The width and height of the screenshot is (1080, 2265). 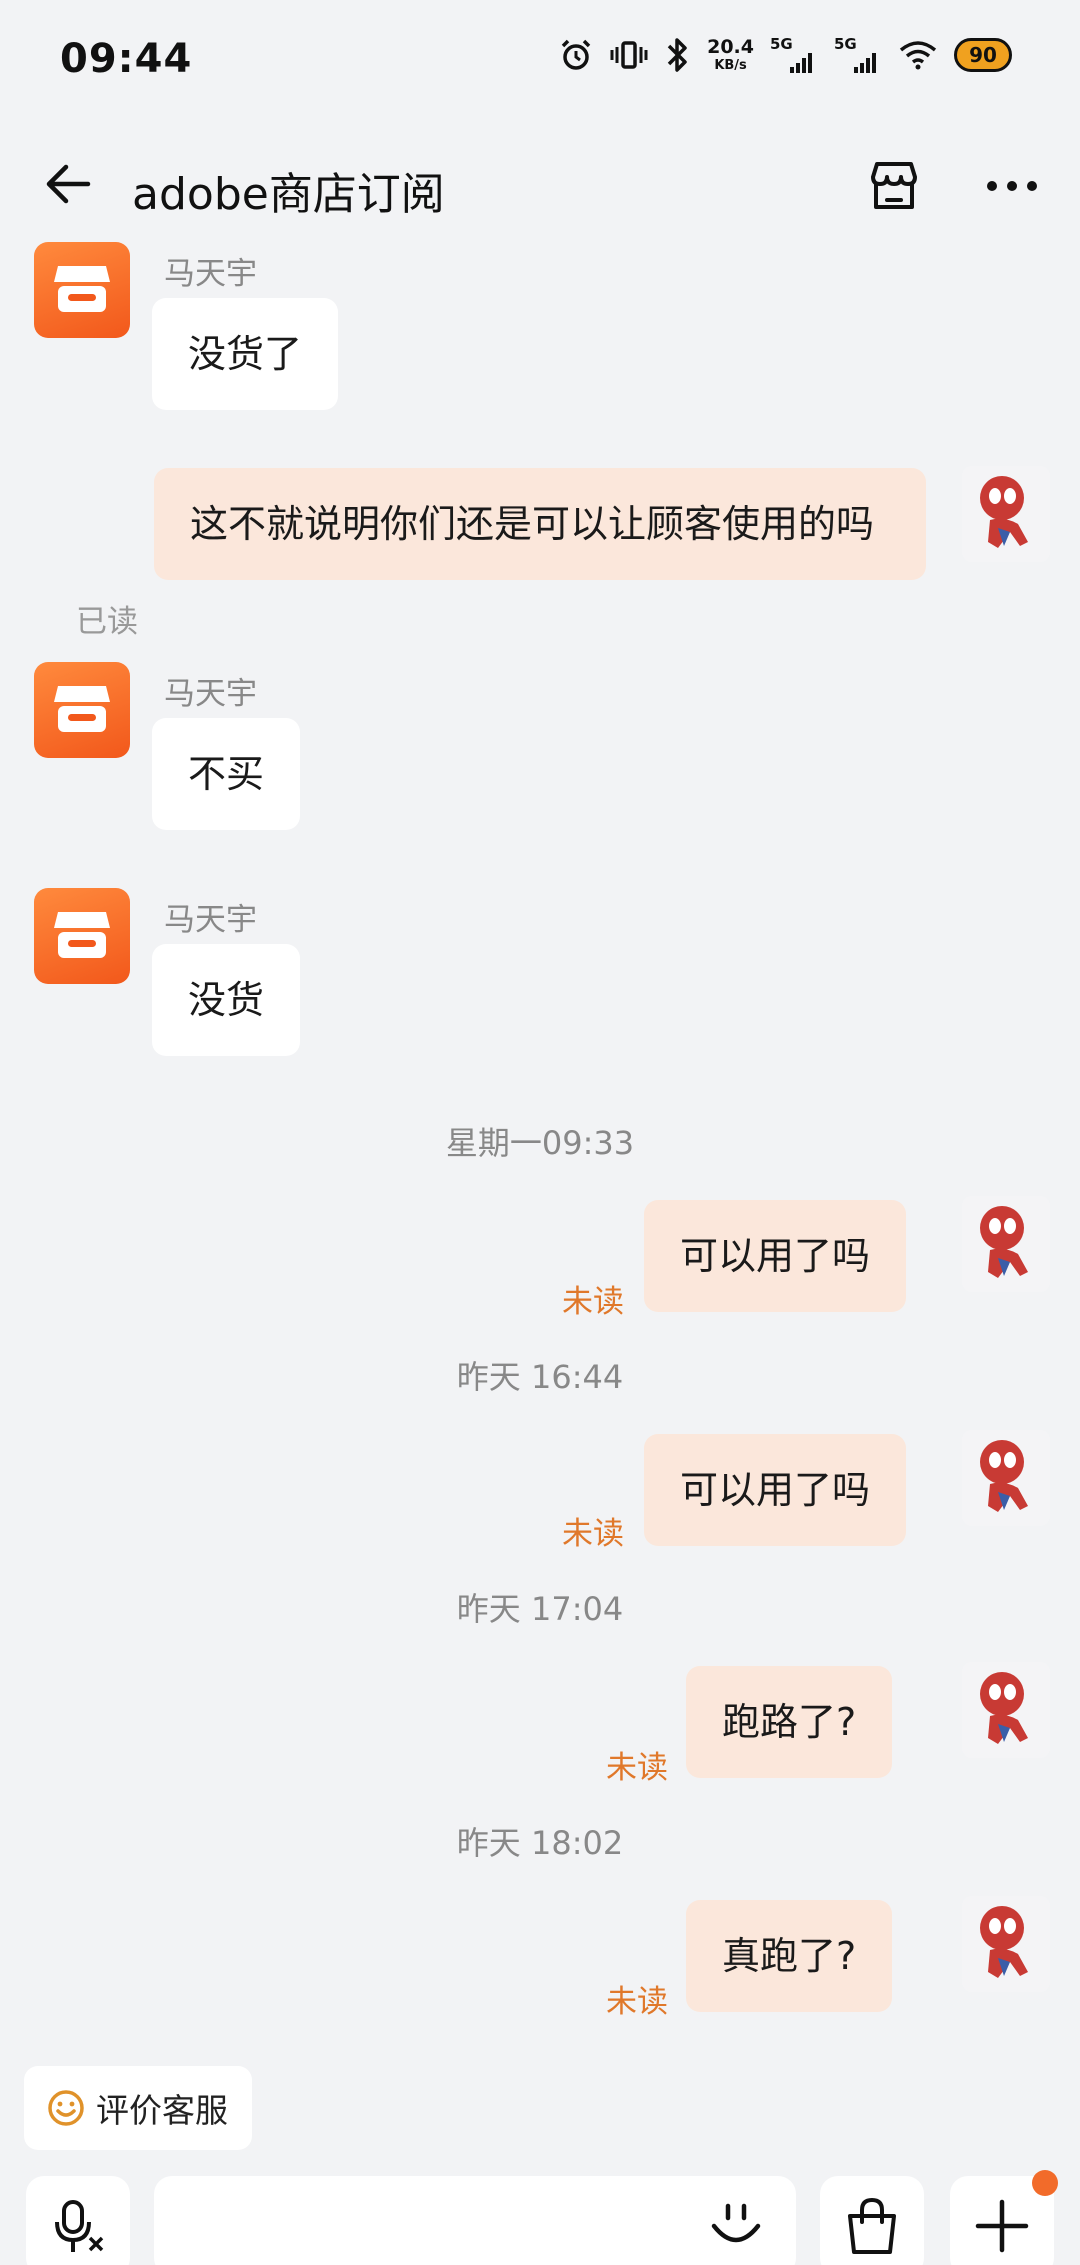 What do you see at coordinates (781, 44) in the screenshot?
I see `sim1-label: 5G` at bounding box center [781, 44].